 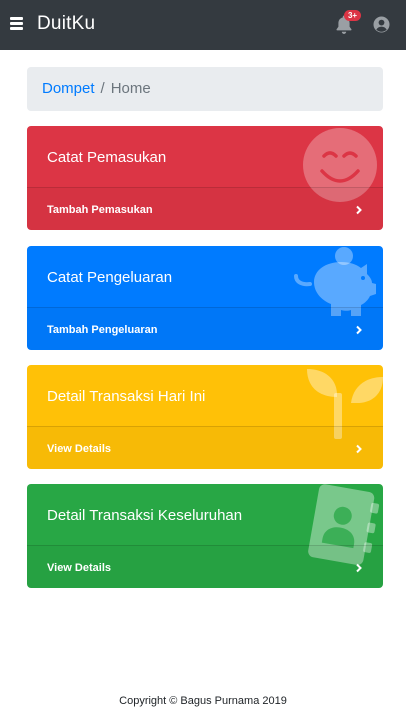 What do you see at coordinates (205, 328) in the screenshot?
I see `card-footer-link: Tambah Pengeluaran` at bounding box center [205, 328].